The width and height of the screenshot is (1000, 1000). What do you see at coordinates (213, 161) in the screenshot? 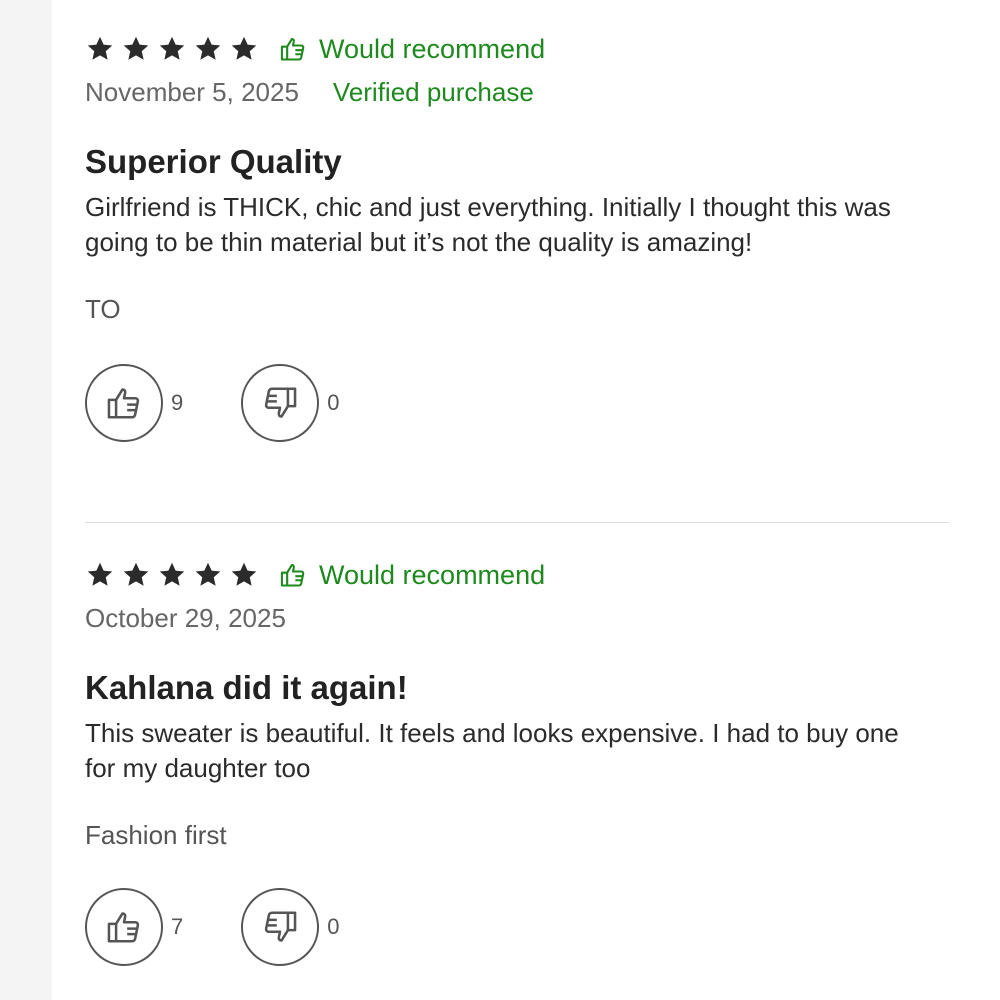
I see `review-title: Superior Quality` at bounding box center [213, 161].